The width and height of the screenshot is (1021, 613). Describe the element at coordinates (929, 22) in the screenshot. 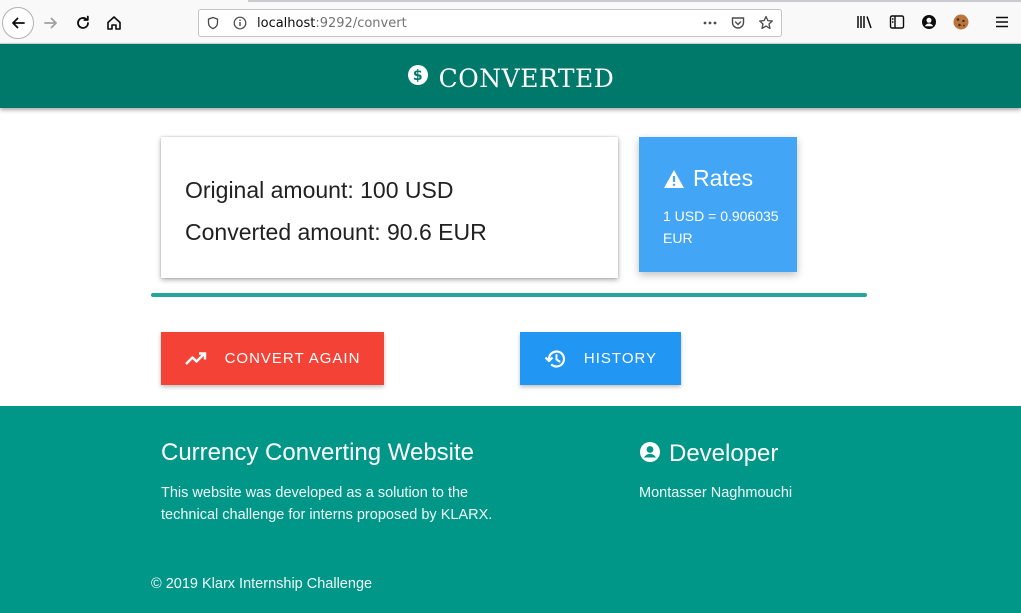

I see `account-icon` at that location.